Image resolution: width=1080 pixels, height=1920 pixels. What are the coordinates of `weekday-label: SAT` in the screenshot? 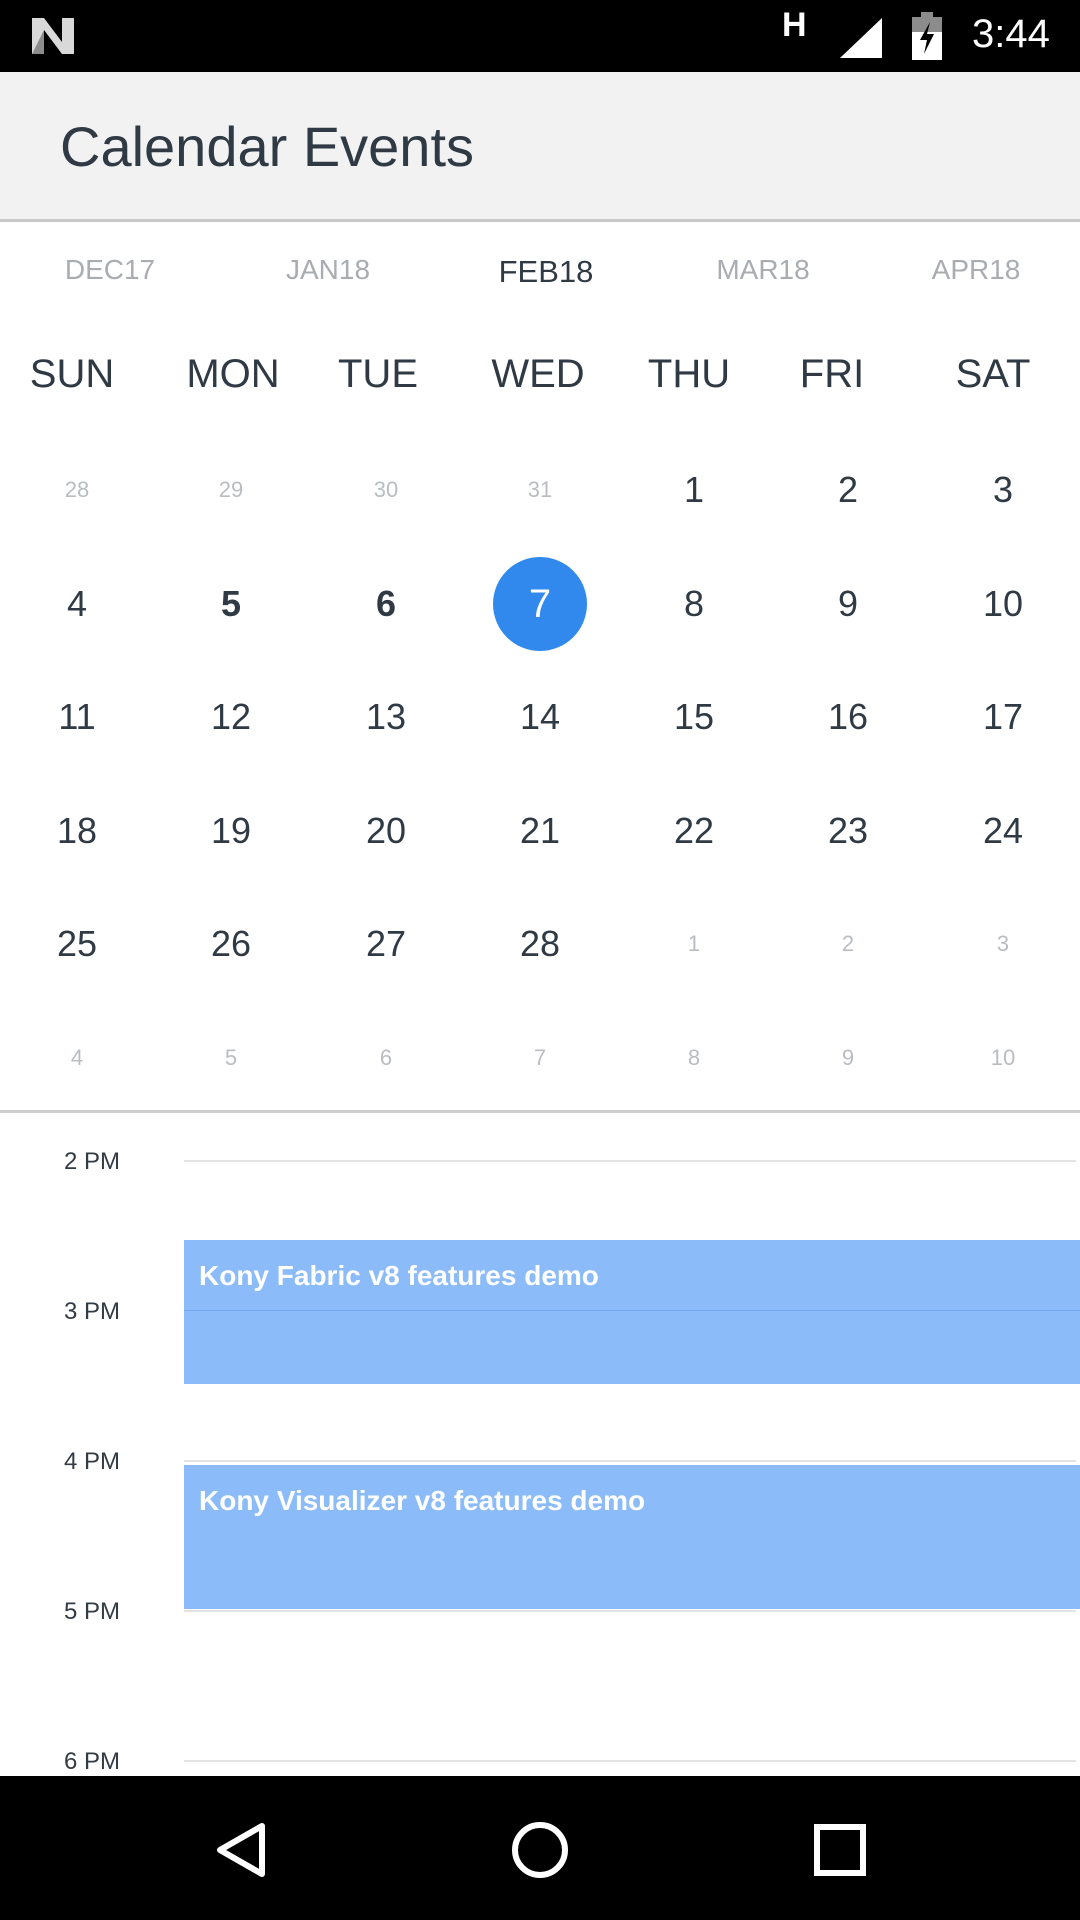 It's located at (993, 374).